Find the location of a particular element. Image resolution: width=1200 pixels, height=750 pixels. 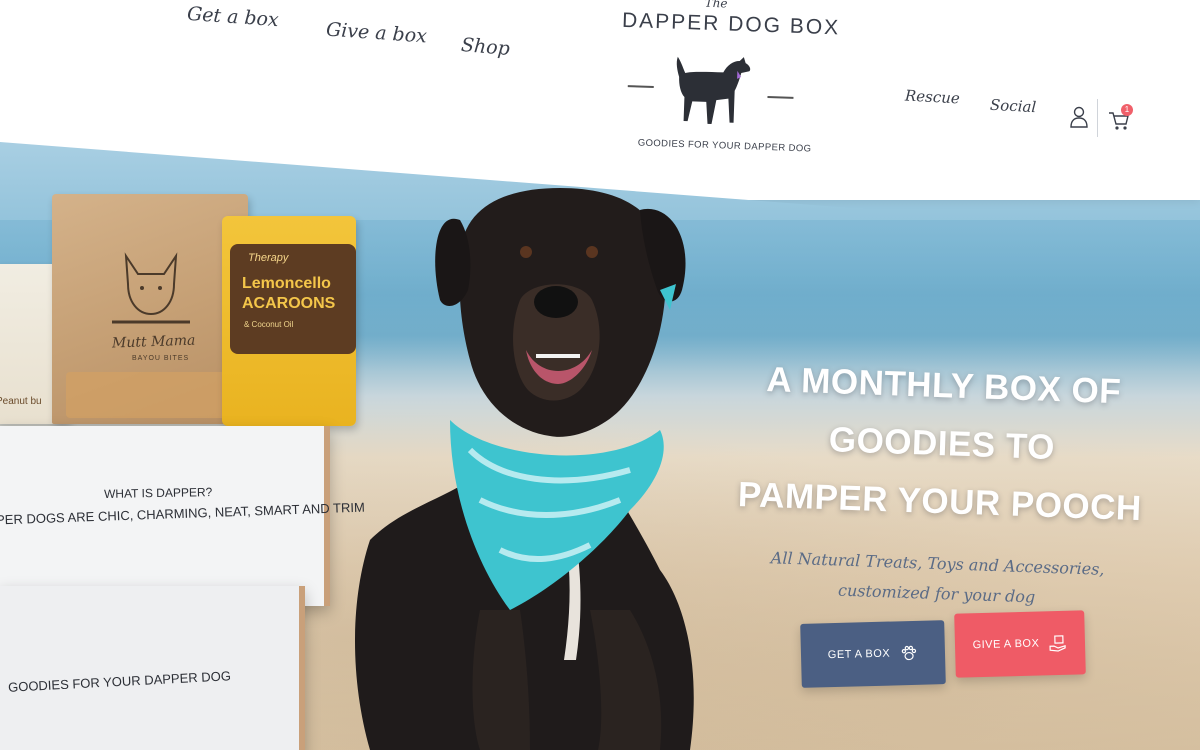

yellow-bag-name: Lemoncello ACAROONS is located at coordinates (288, 294).